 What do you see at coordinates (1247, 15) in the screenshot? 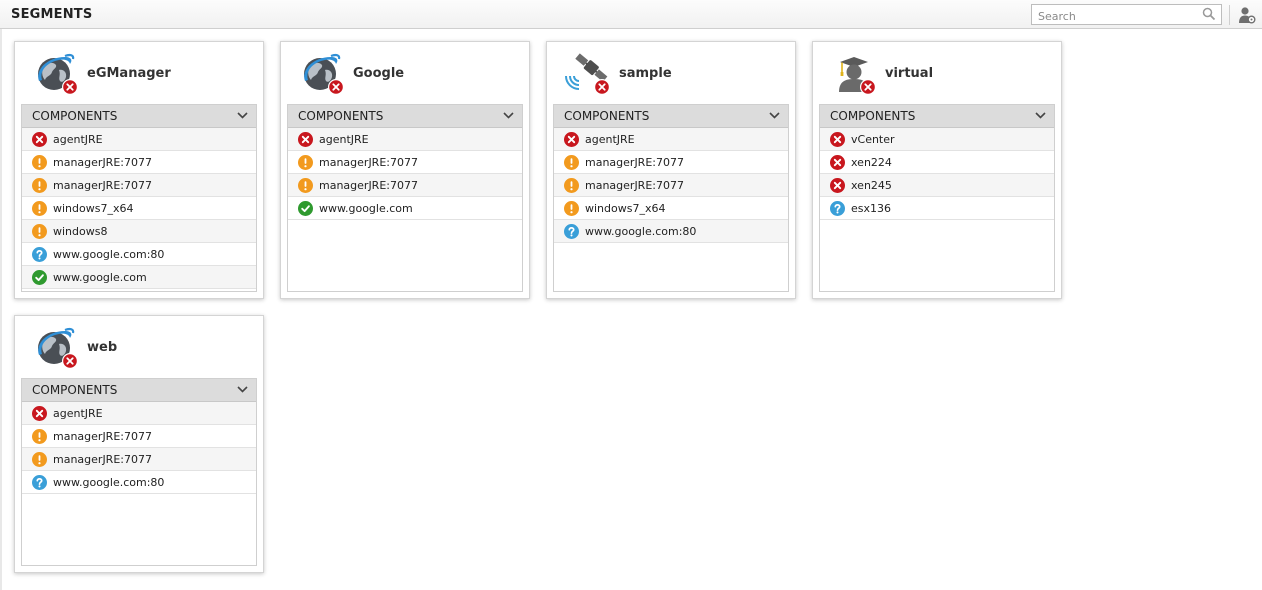
I see `user-settings-icon` at bounding box center [1247, 15].